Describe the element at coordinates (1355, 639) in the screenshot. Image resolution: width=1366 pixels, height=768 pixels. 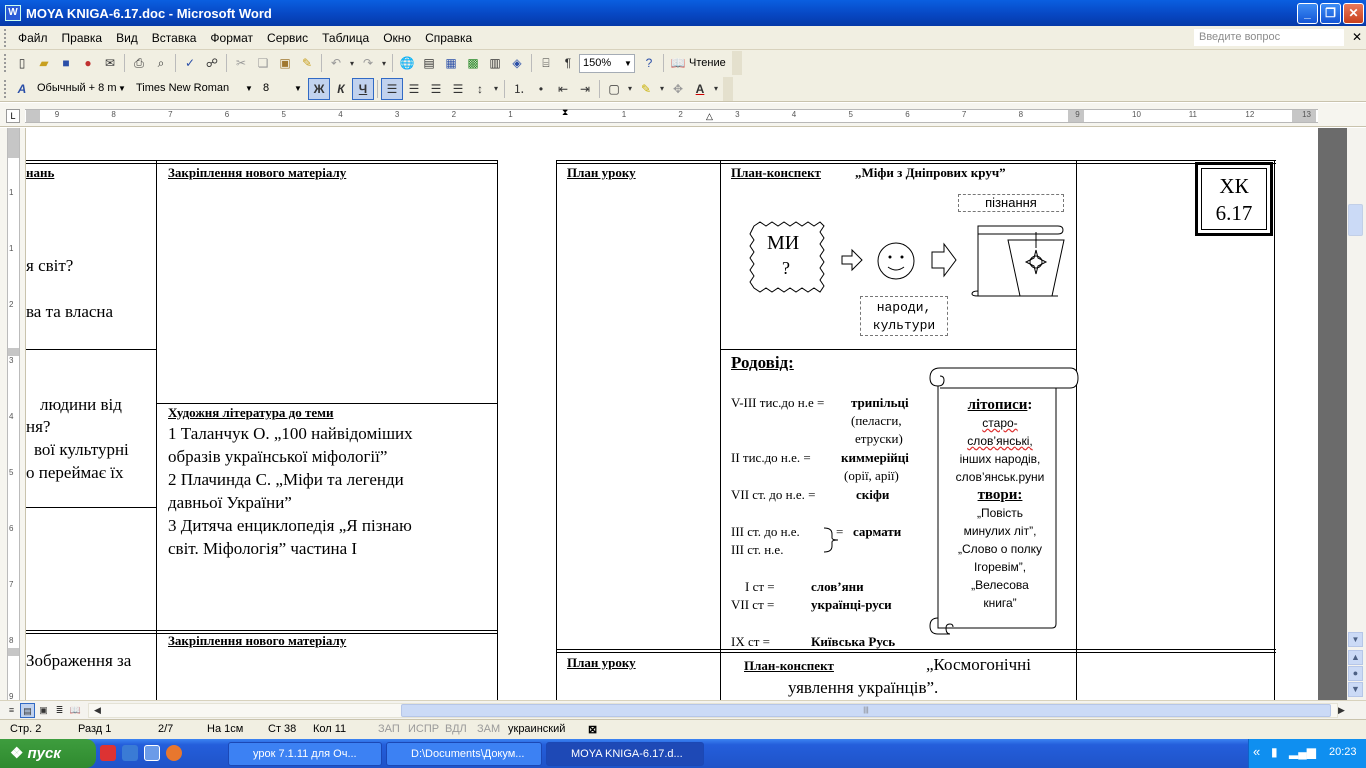
I see `scroll-down-icon: ▼` at that location.